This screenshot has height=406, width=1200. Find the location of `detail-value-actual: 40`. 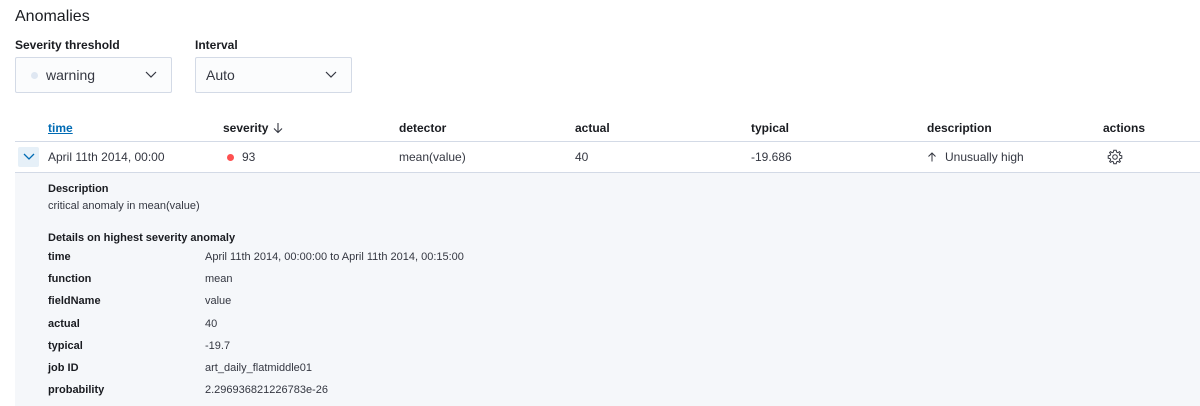

detail-value-actual: 40 is located at coordinates (211, 324).